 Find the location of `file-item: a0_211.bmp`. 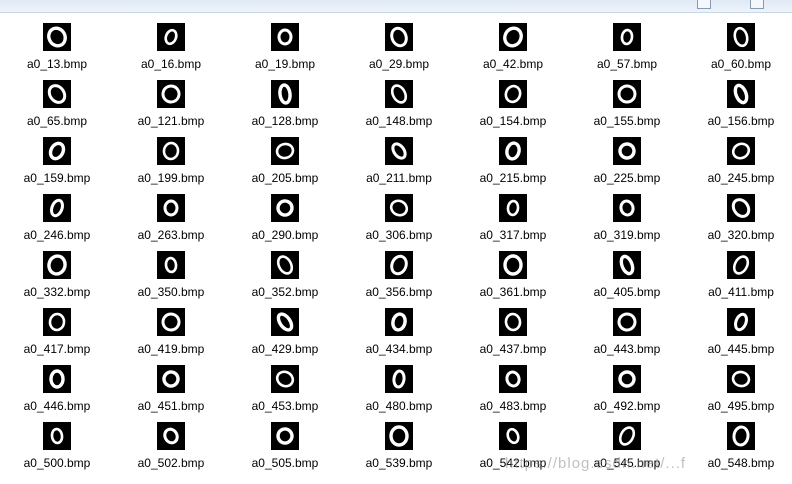

file-item: a0_211.bmp is located at coordinates (399, 156).